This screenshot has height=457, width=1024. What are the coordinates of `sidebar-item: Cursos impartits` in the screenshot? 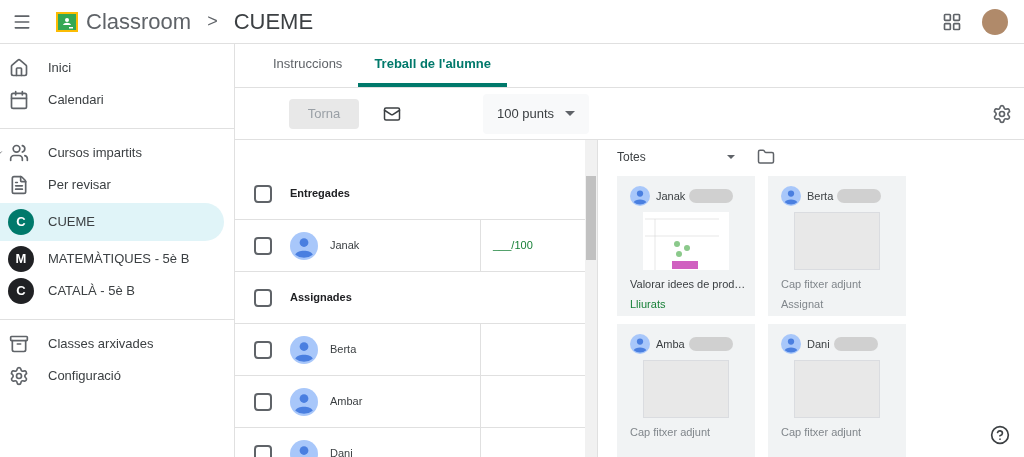 It's located at (112, 153).